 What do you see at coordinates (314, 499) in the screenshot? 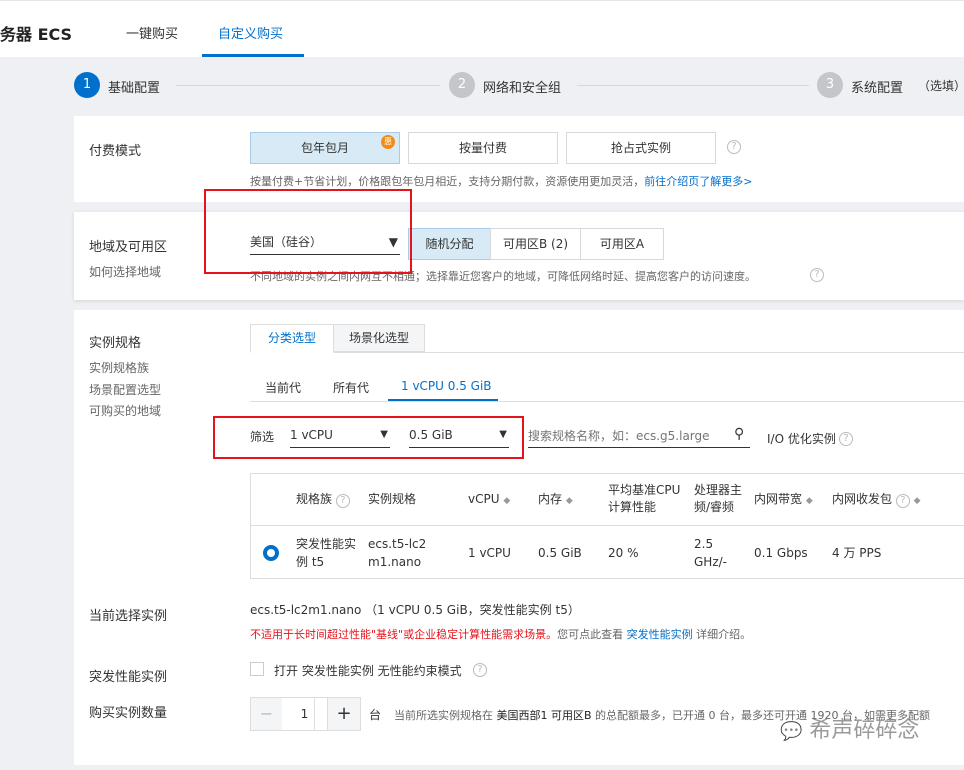
I see `col-family-label: 规格族` at bounding box center [314, 499].